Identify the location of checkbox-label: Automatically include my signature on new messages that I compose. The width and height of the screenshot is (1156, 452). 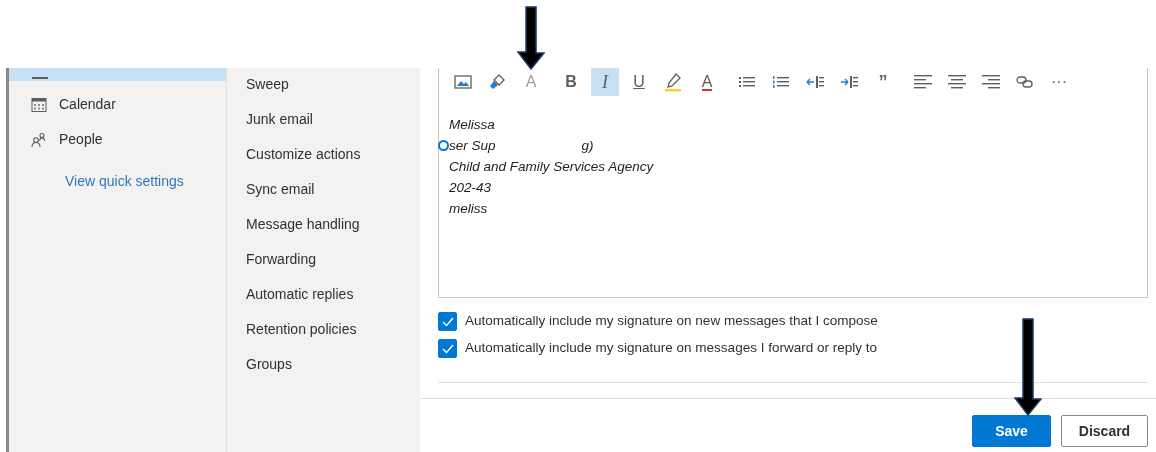
(671, 321).